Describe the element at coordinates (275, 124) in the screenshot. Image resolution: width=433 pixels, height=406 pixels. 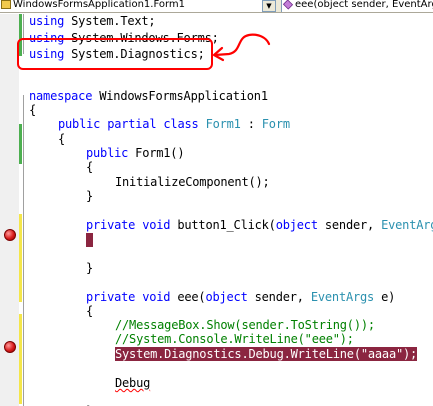
I see `type-name: Form` at that location.